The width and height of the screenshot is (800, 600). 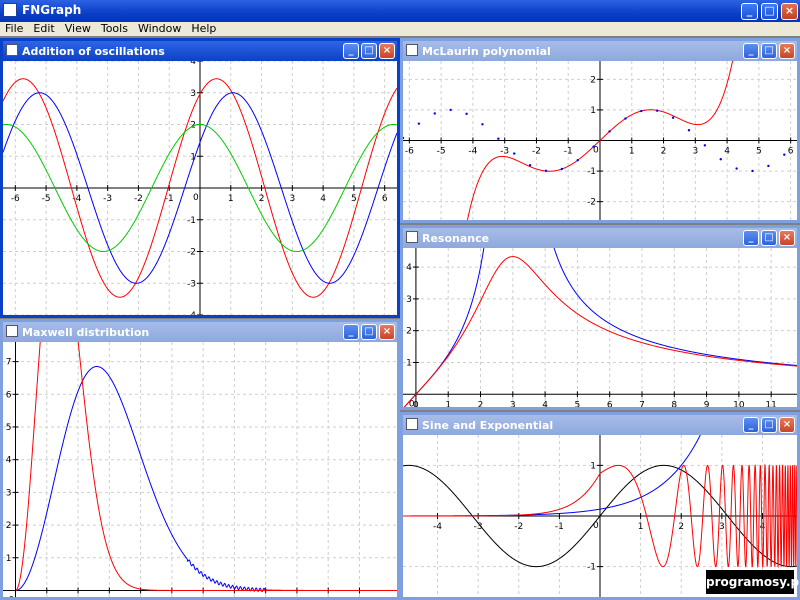 What do you see at coordinates (593, 466) in the screenshot?
I see `y-tick-label: 1` at bounding box center [593, 466].